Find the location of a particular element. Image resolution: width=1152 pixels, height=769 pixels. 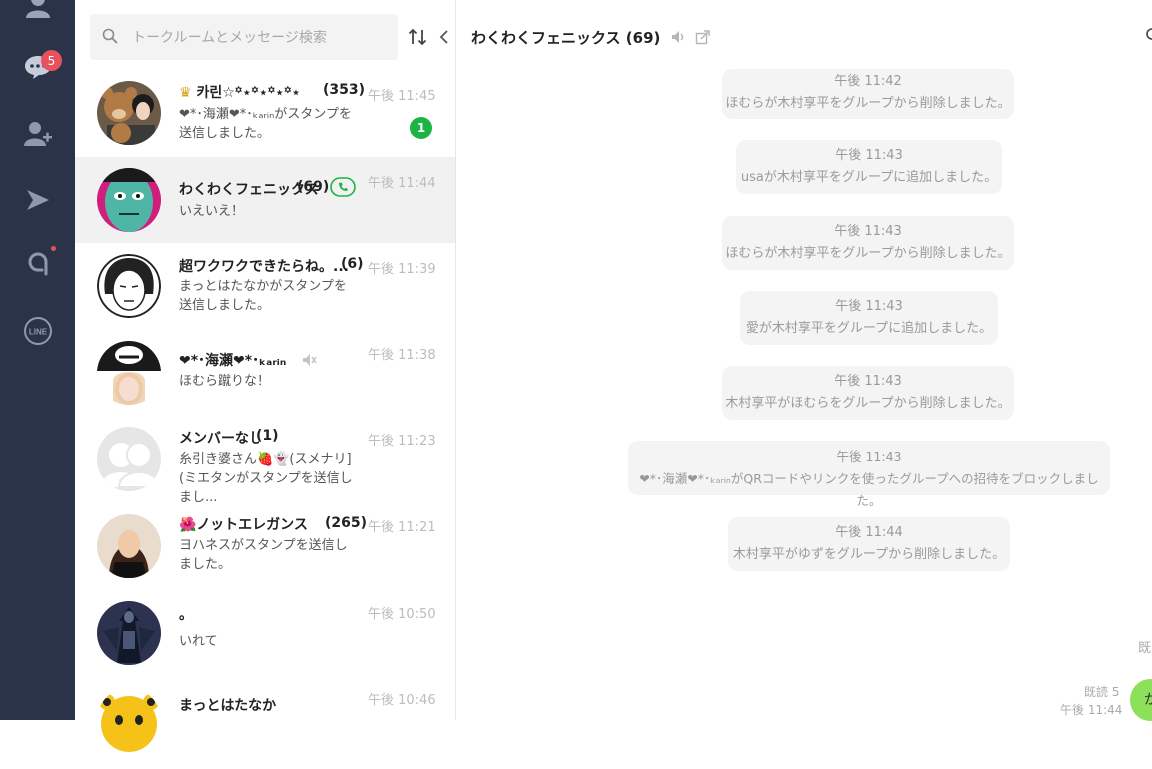

chat-preview: ヨハネスがスタンプを送信しました。 is located at coordinates (263, 555).